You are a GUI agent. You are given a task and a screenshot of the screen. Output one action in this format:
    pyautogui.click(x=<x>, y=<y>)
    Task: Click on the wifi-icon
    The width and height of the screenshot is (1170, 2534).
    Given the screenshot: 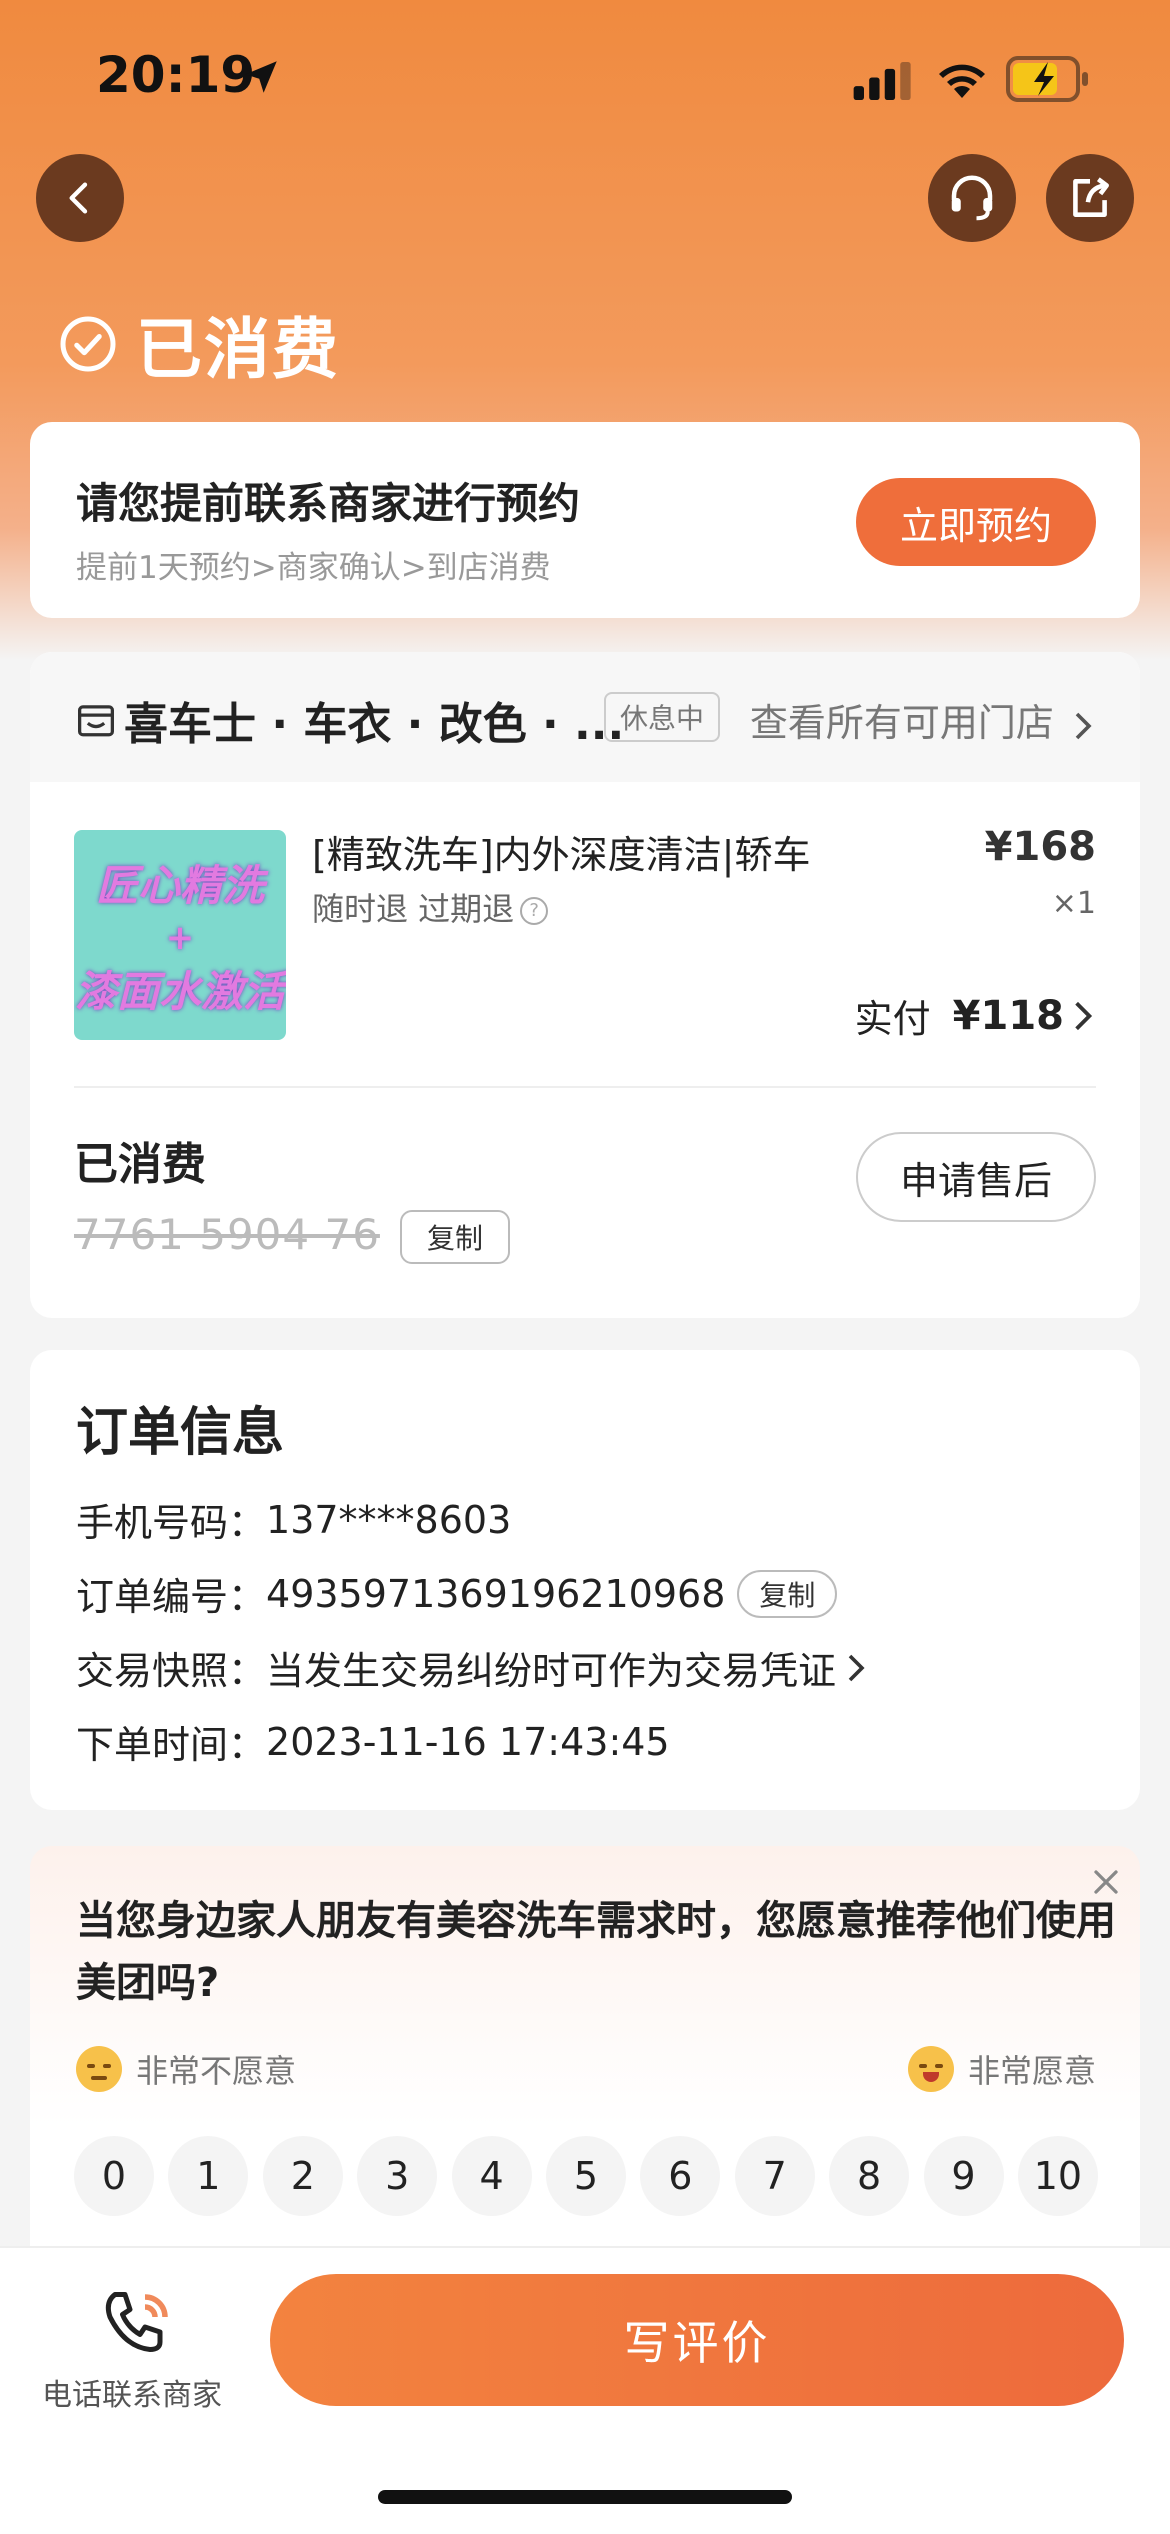 What is the action you would take?
    pyautogui.click(x=962, y=81)
    